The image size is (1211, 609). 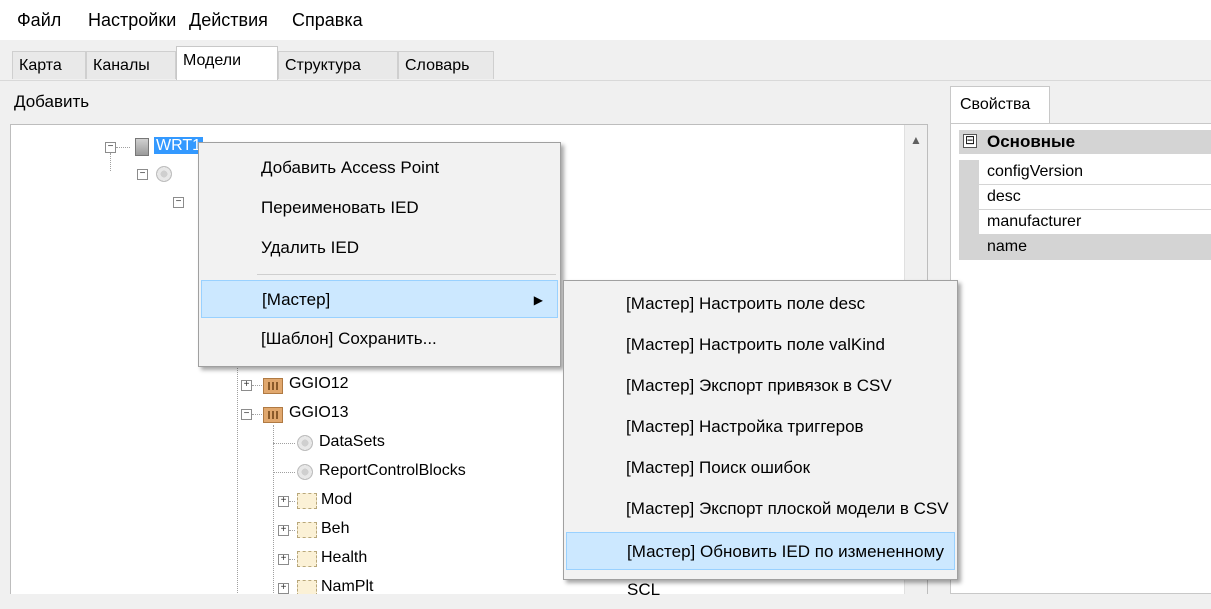 I want to click on property-row: manufacturer, so click(x=1085, y=222).